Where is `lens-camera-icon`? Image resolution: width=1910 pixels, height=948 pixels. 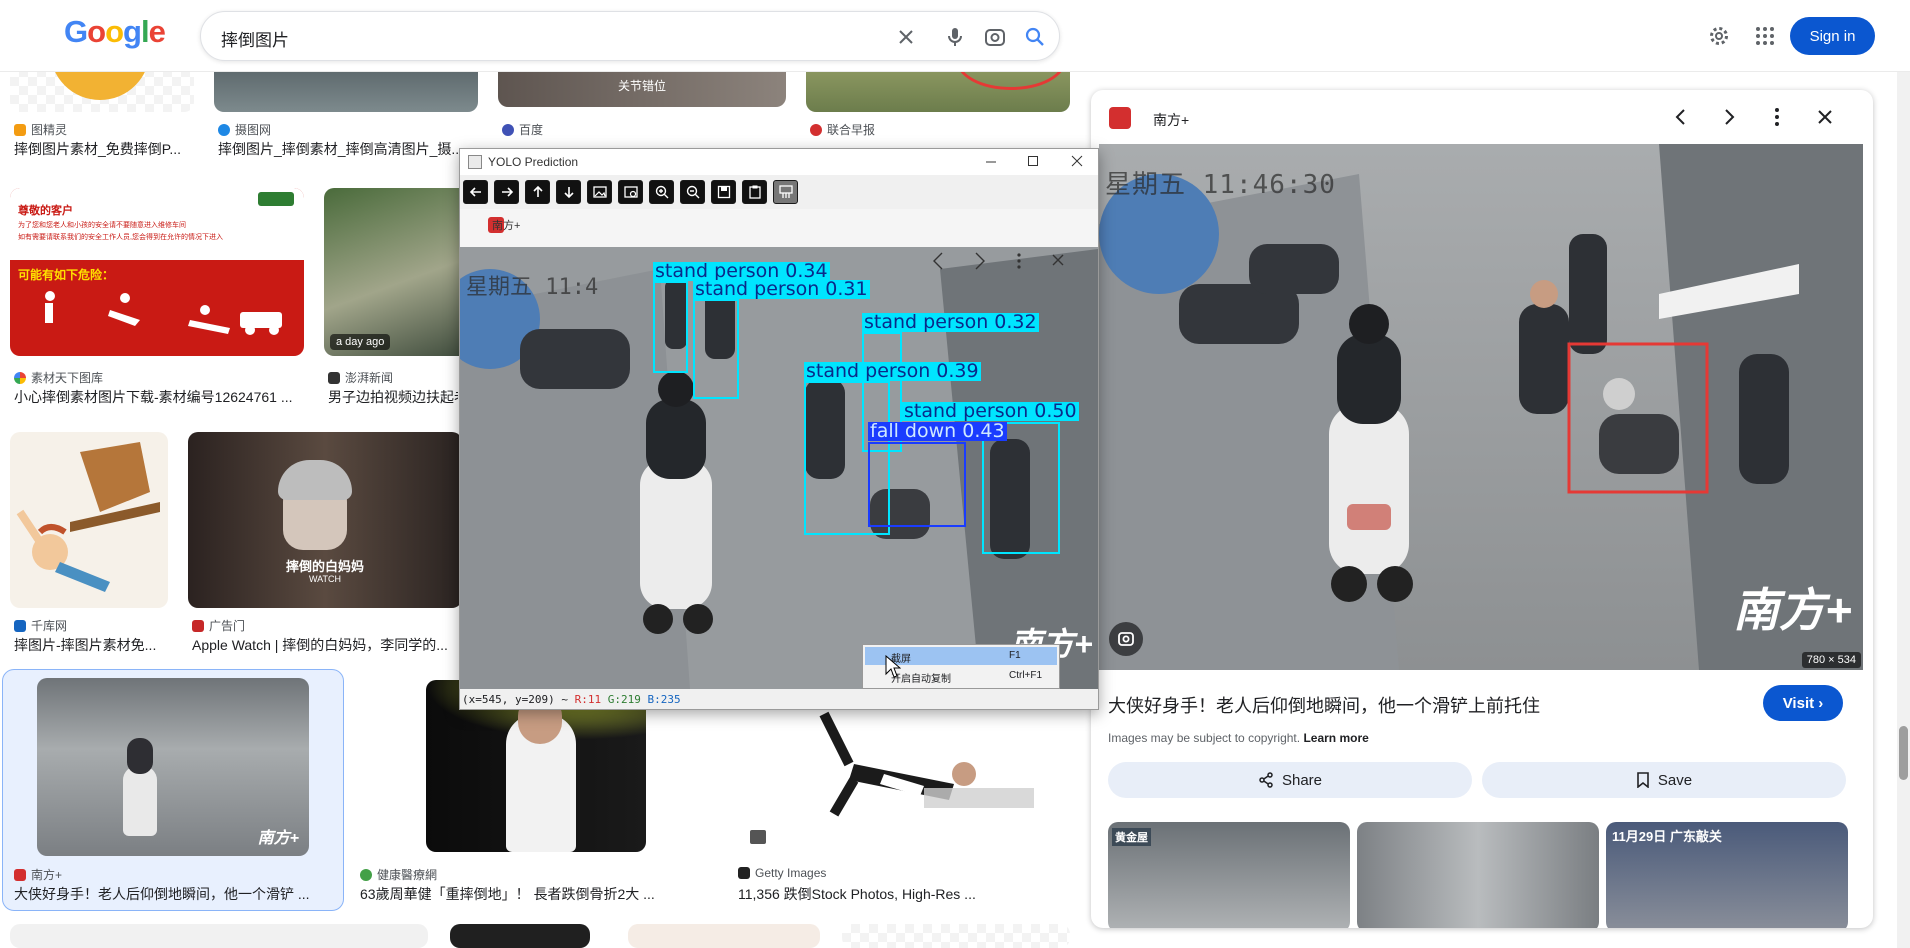
lens-camera-icon is located at coordinates (995, 37).